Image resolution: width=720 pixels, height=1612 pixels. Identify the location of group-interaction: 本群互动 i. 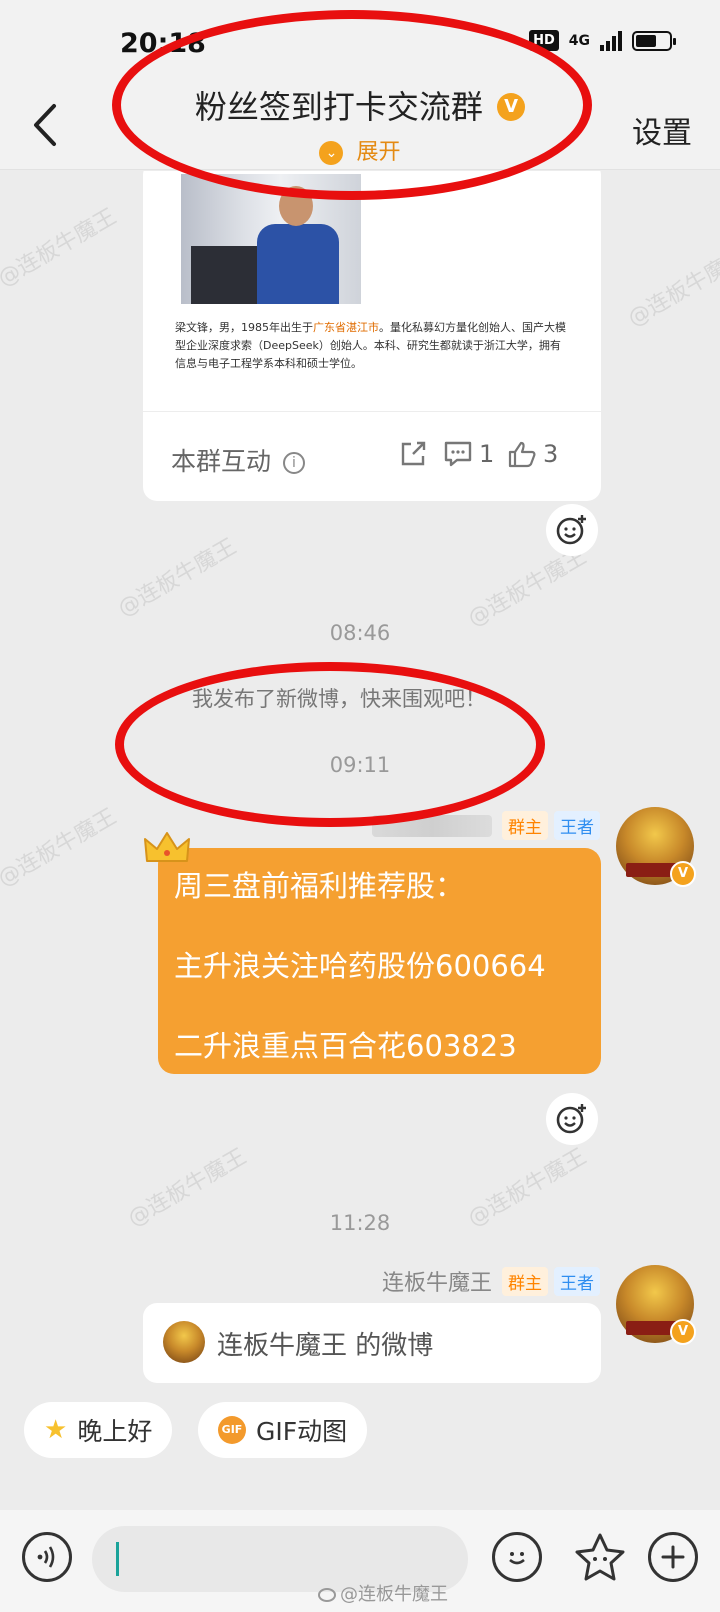
(238, 460).